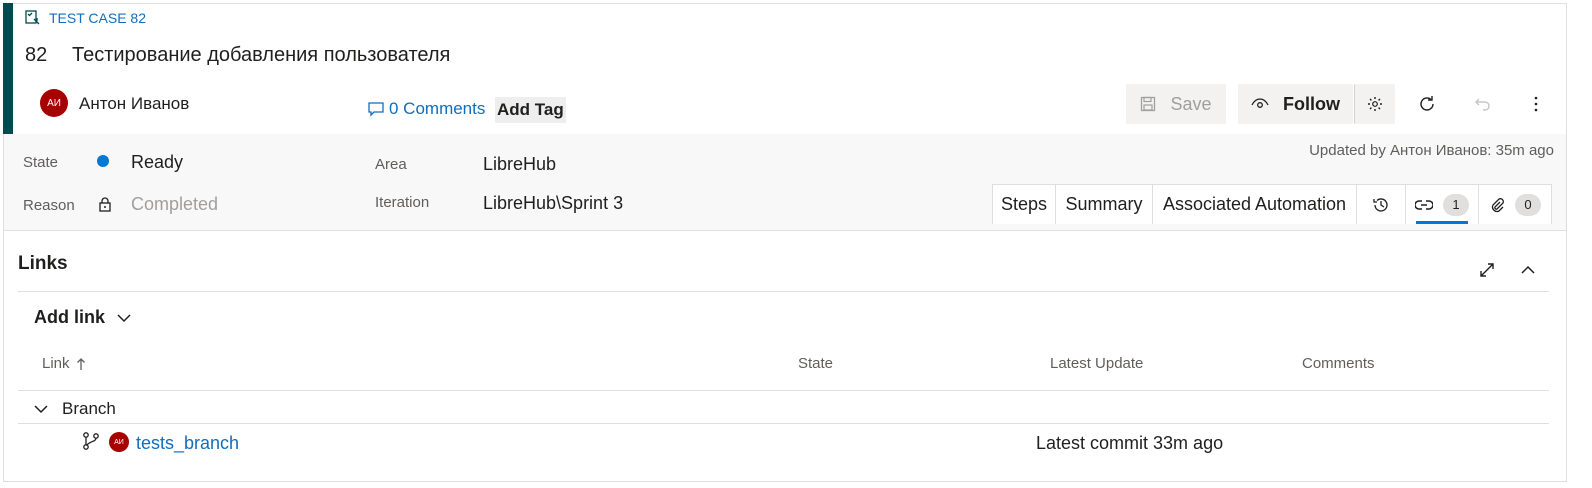 The width and height of the screenshot is (1592, 488). Describe the element at coordinates (33, 18) in the screenshot. I see `test-case-icon` at that location.